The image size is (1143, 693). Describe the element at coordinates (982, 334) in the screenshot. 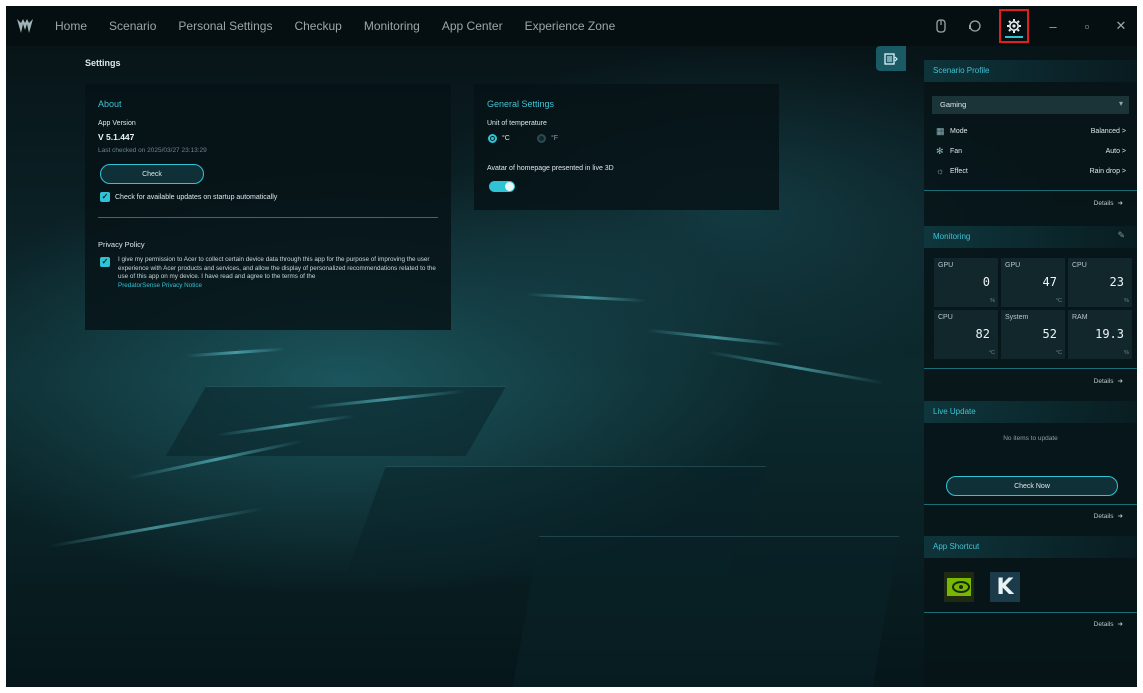

I see `tile-value: 82` at that location.